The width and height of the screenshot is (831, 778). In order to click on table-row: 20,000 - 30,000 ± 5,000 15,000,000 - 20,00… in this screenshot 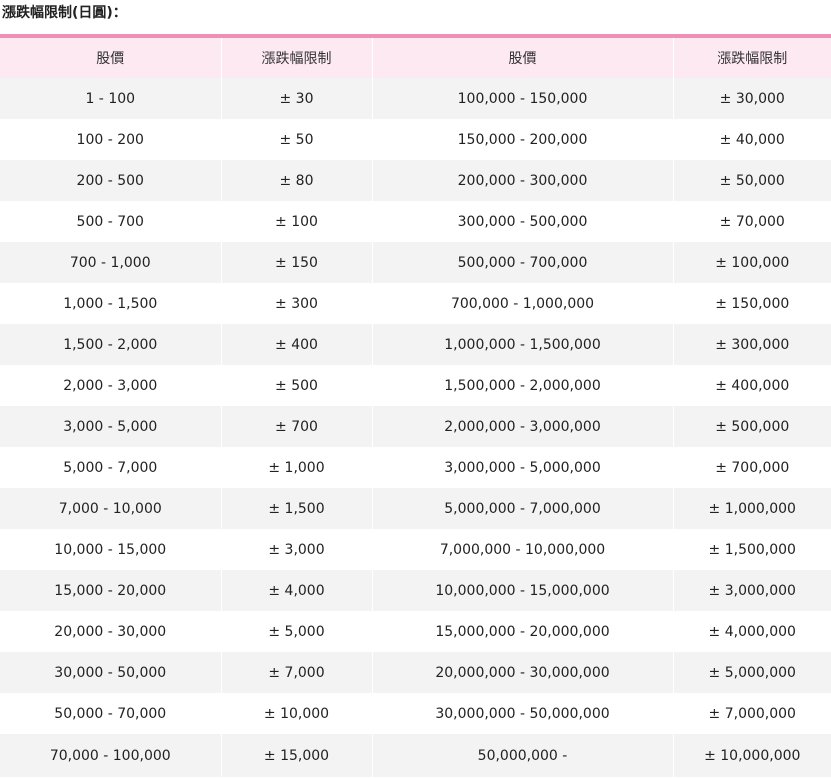, I will do `click(415, 631)`.